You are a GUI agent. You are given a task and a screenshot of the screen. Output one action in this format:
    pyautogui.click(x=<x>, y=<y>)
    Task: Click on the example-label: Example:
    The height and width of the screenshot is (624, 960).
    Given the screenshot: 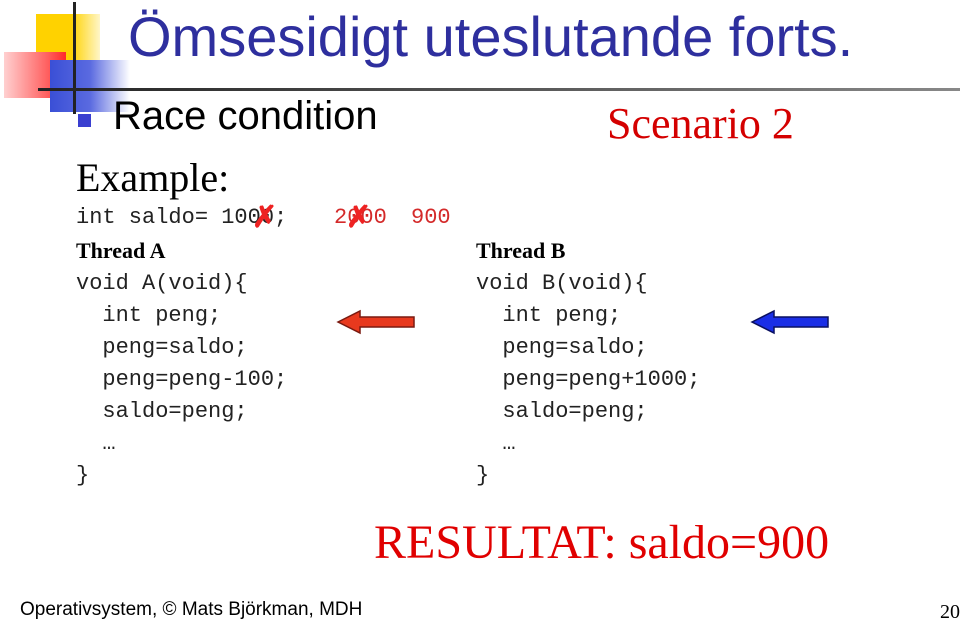 What is the action you would take?
    pyautogui.click(x=153, y=177)
    